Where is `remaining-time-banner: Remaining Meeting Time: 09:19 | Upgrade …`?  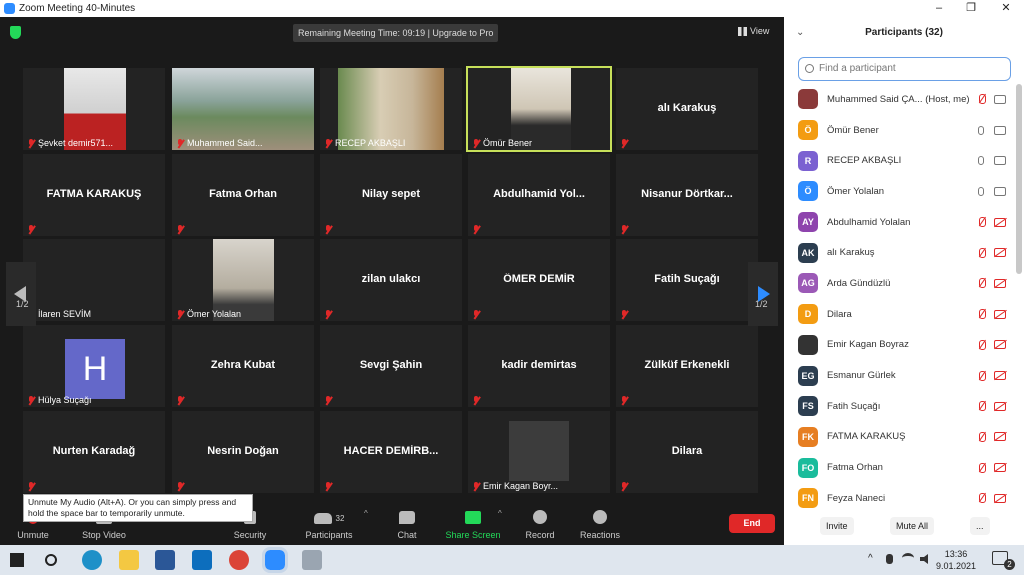 remaining-time-banner: Remaining Meeting Time: 09:19 | Upgrade … is located at coordinates (396, 33).